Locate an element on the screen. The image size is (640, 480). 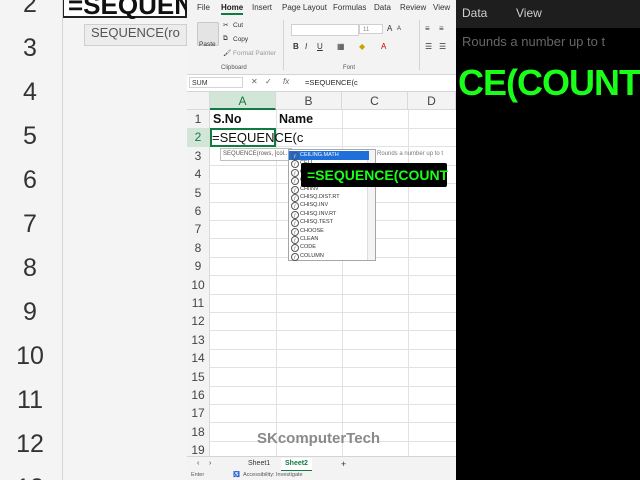
row-header-7: 7 is located at coordinates (198, 229).